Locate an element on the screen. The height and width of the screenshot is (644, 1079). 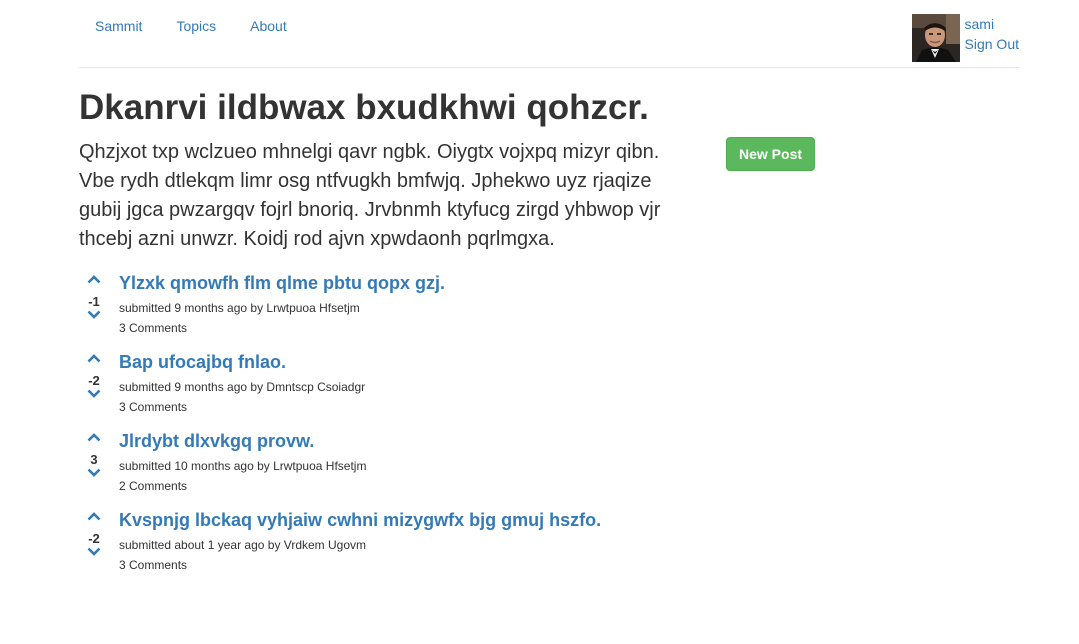
user-links: sami Sign Out is located at coordinates (992, 34).